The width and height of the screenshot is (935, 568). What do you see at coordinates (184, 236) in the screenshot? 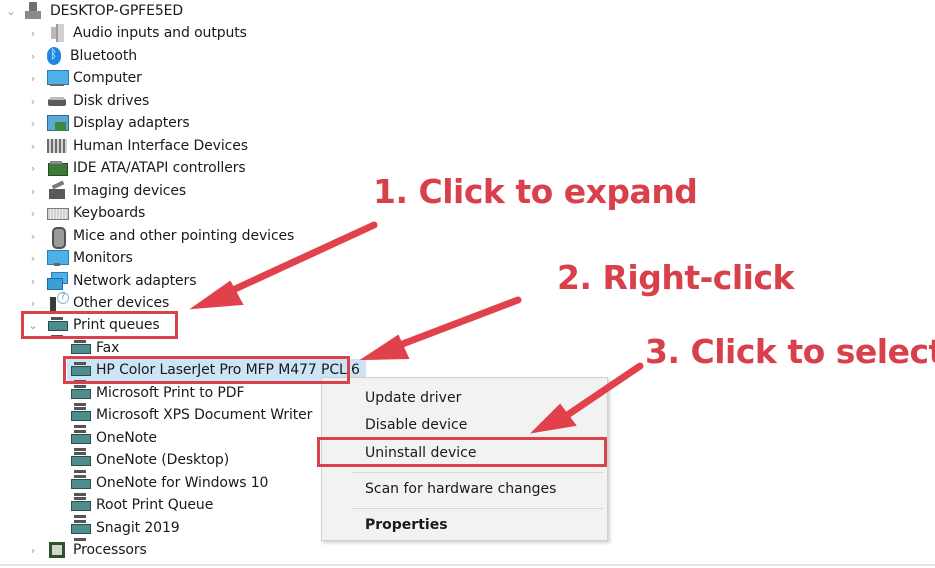
I see `tree-item-label: Mice and other pointing devices` at bounding box center [184, 236].